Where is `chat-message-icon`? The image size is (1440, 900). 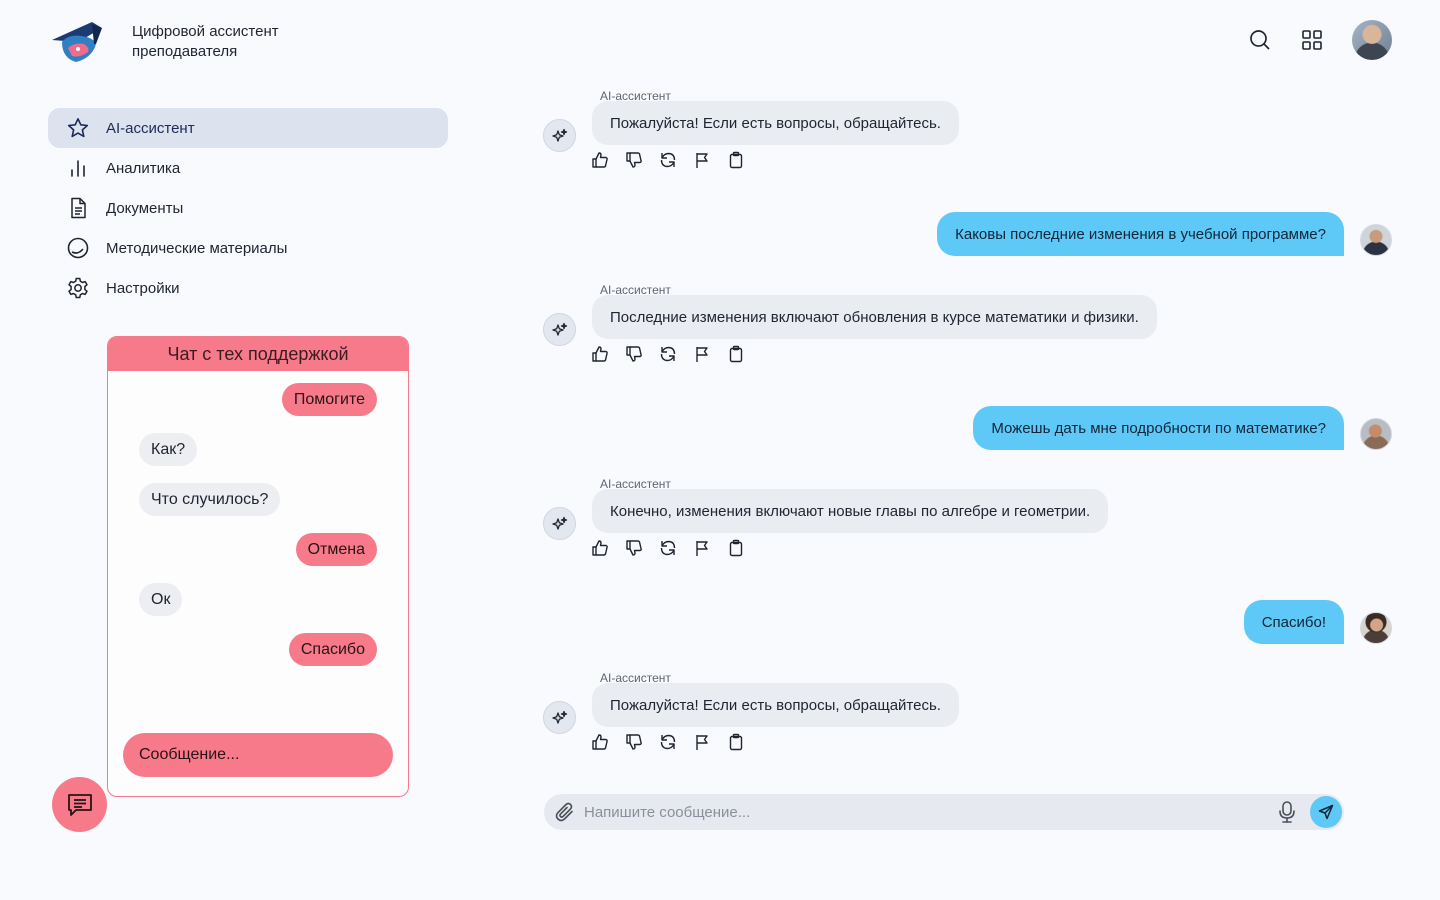
chat-message-icon is located at coordinates (79, 804).